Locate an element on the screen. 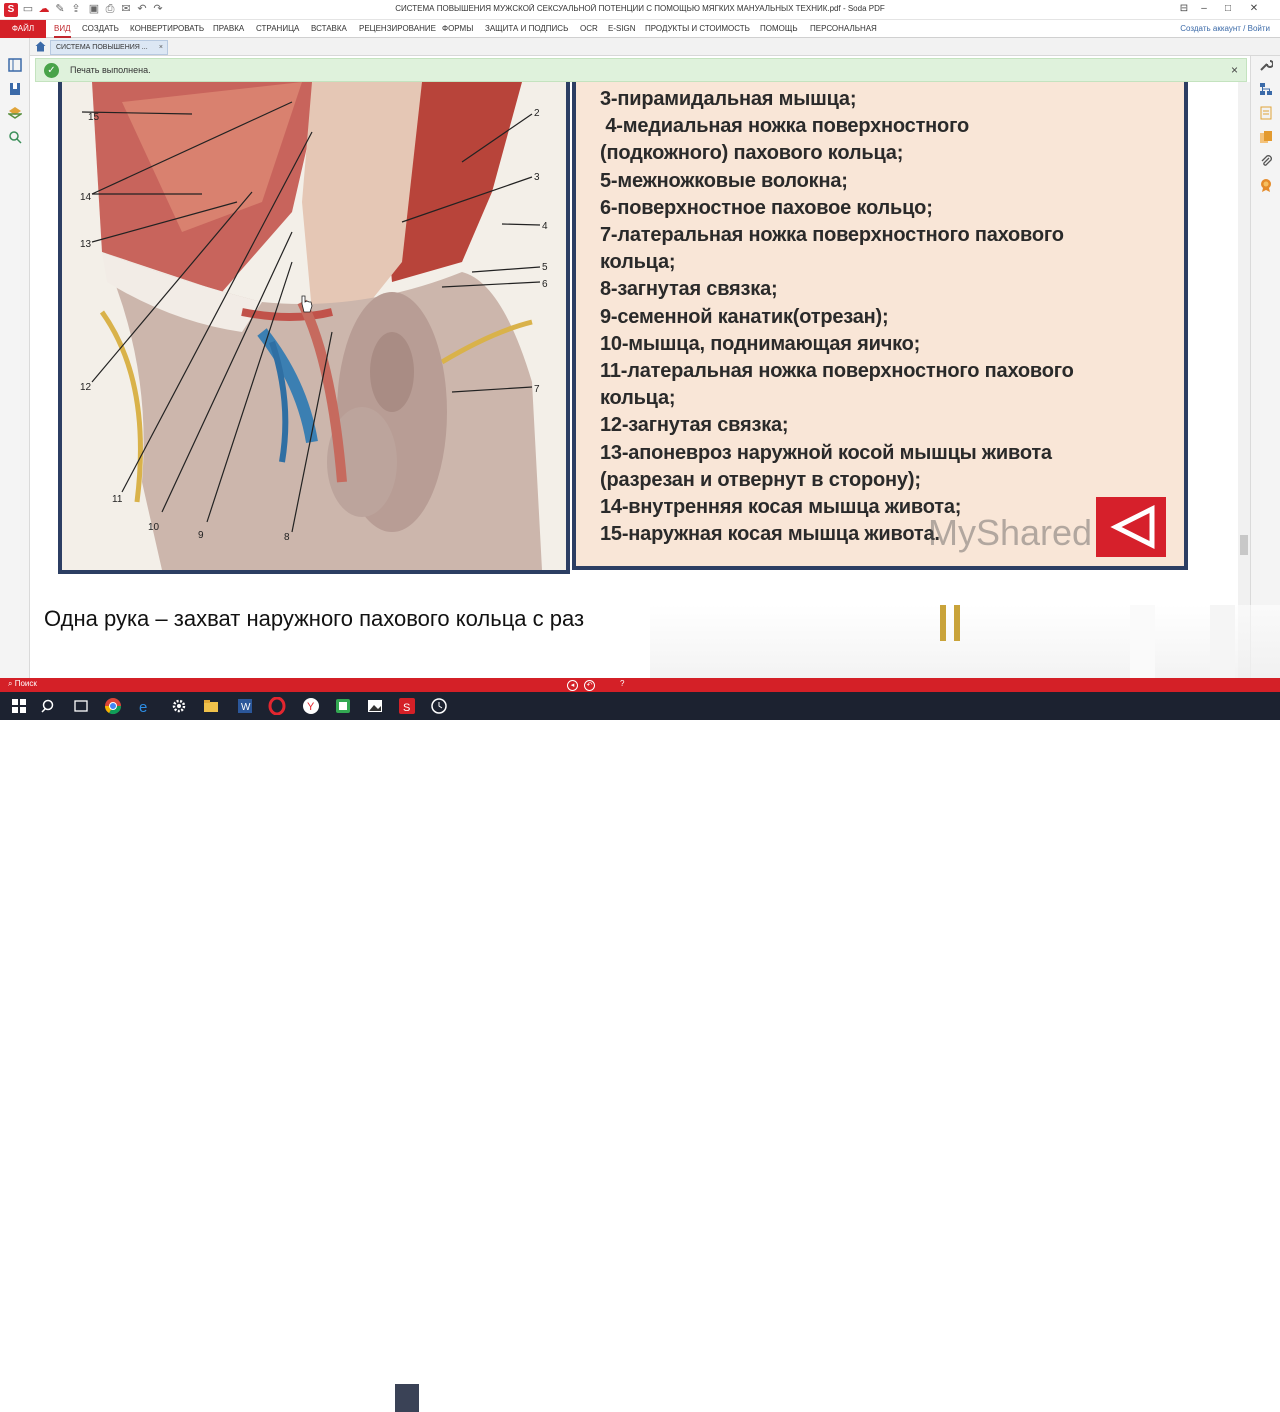 Image resolution: width=1280 pixels, height=1412 pixels. status-bar: ⌕ Поиск ◂ ↶ ? is located at coordinates (640, 685).